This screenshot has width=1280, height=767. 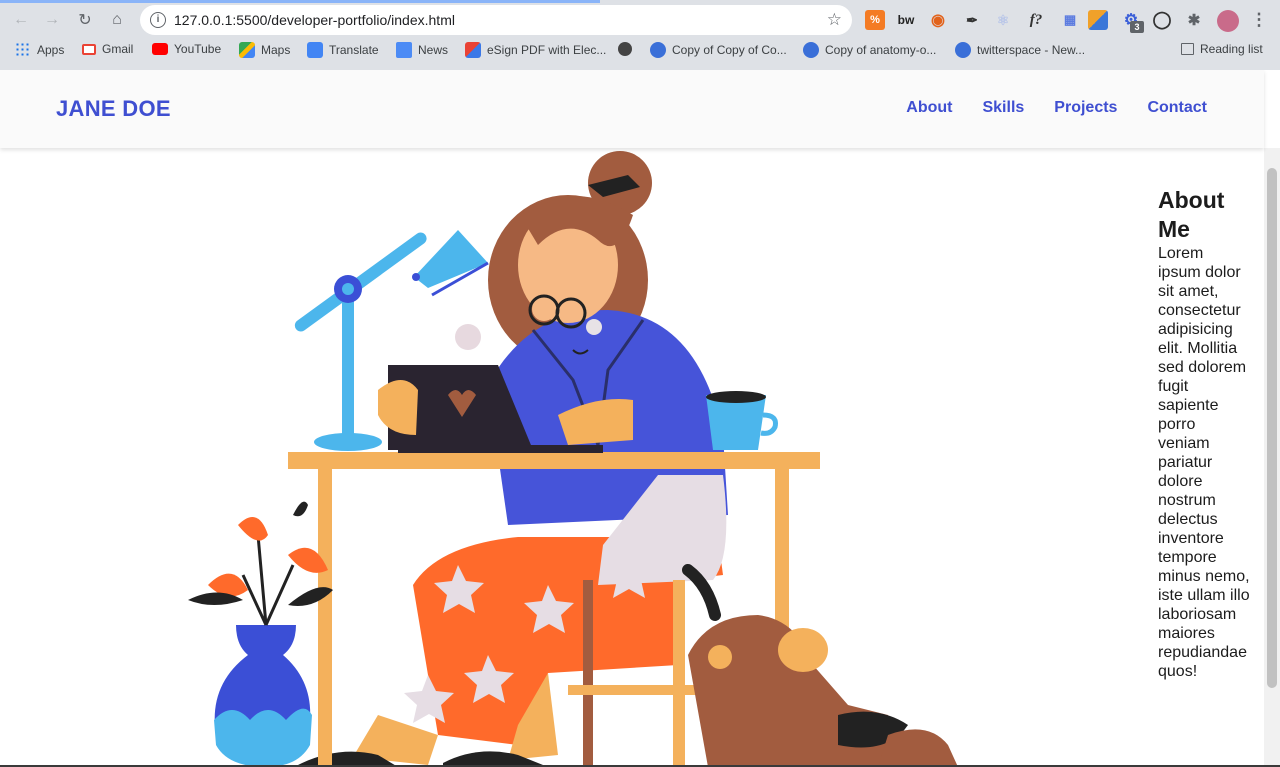 What do you see at coordinates (1228, 21) in the screenshot?
I see `profile-avatar` at bounding box center [1228, 21].